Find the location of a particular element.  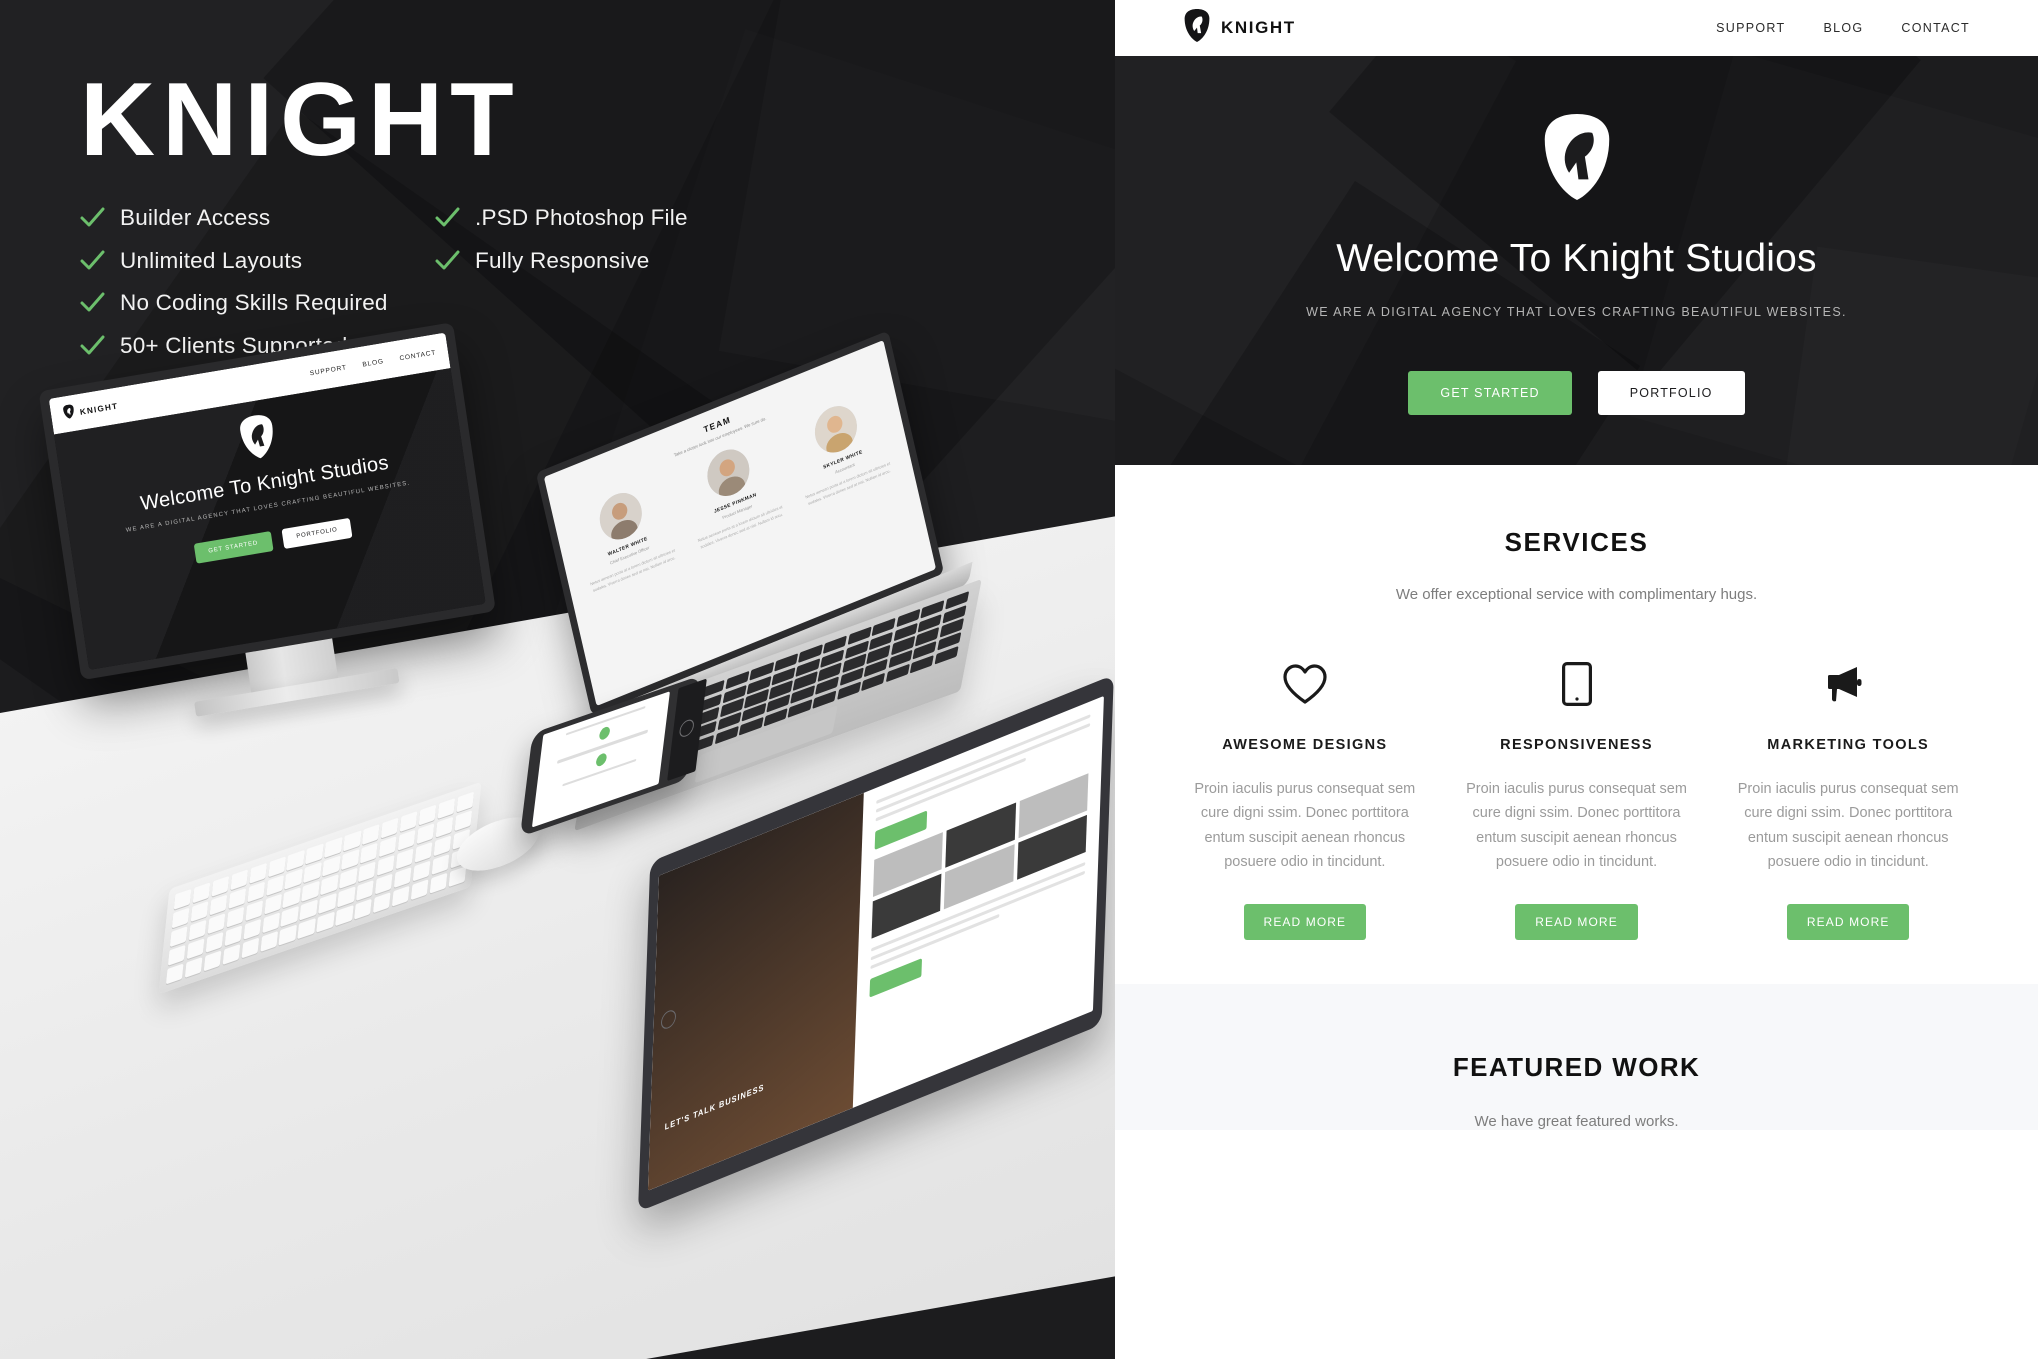

feature-column-right: .PSD Photoshop File Fully Responsive is located at coordinates (560, 239).